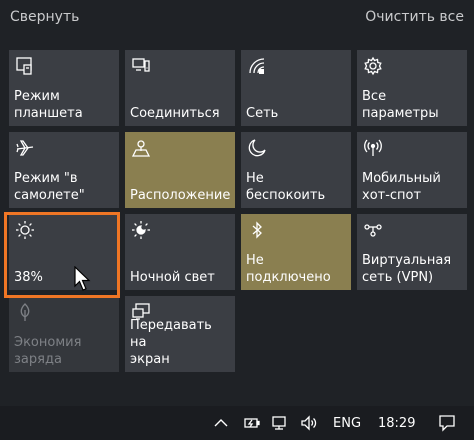 The height and width of the screenshot is (440, 474). I want to click on tile-label: Все параметры, so click(400, 105).